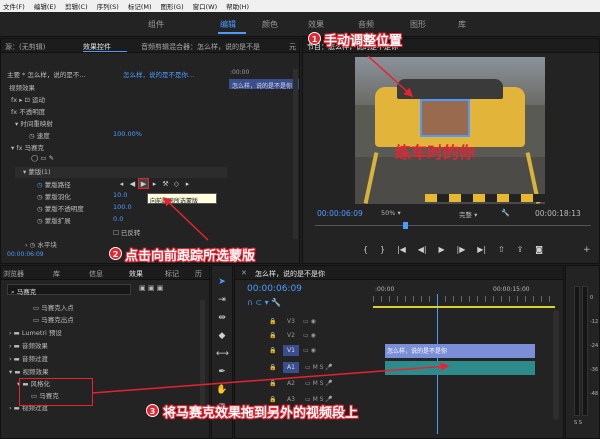 This screenshot has width=600, height=439. Describe the element at coordinates (261, 413) in the screenshot. I see `annotation-3-text: 将马赛克效果拖到另外的视频段上` at that location.